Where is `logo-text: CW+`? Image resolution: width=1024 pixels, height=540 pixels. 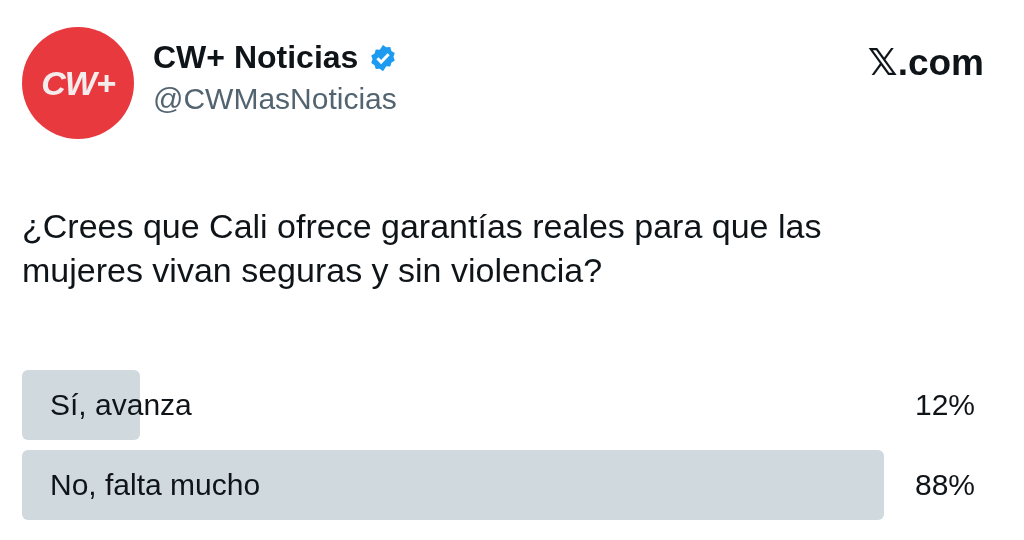
logo-text: CW+ is located at coordinates (78, 83).